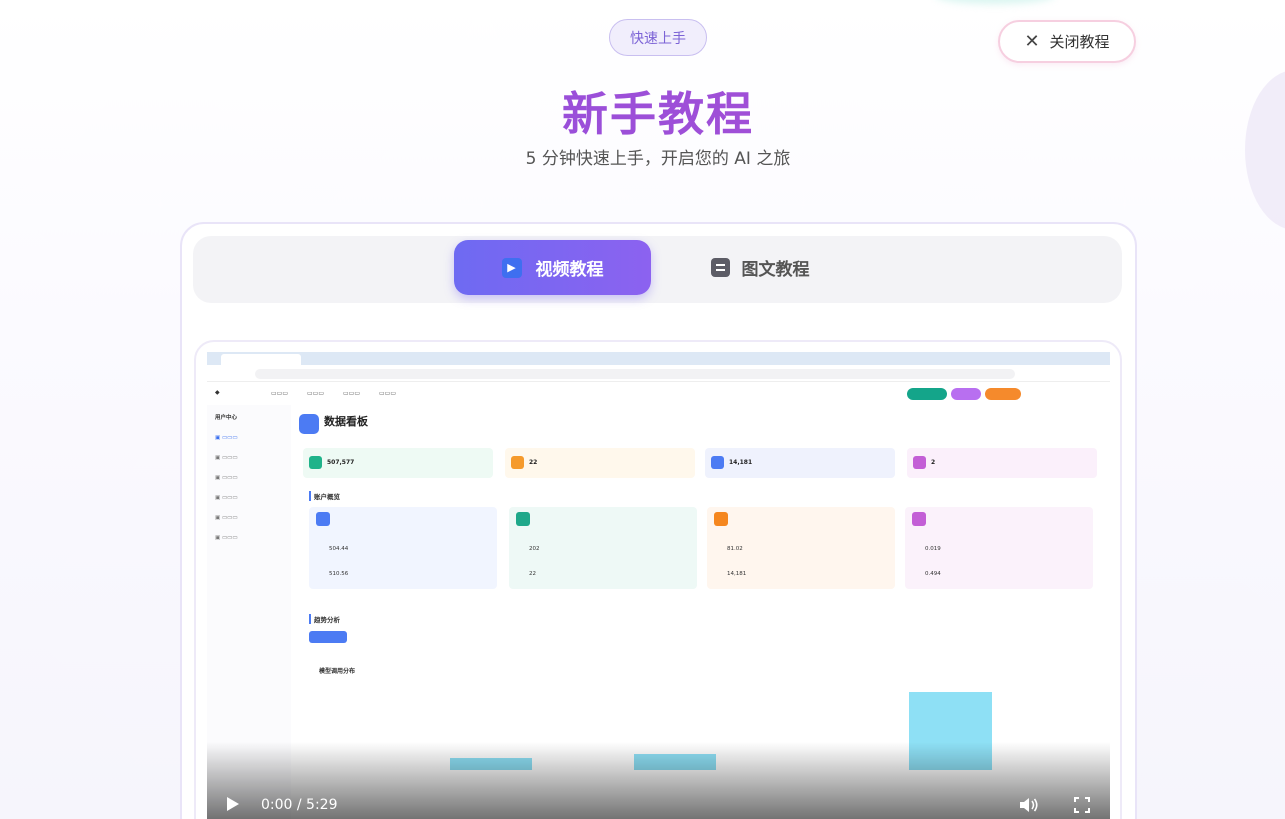  What do you see at coordinates (226, 418) in the screenshot?
I see `frame-sidebar-header: 用户中心` at bounding box center [226, 418].